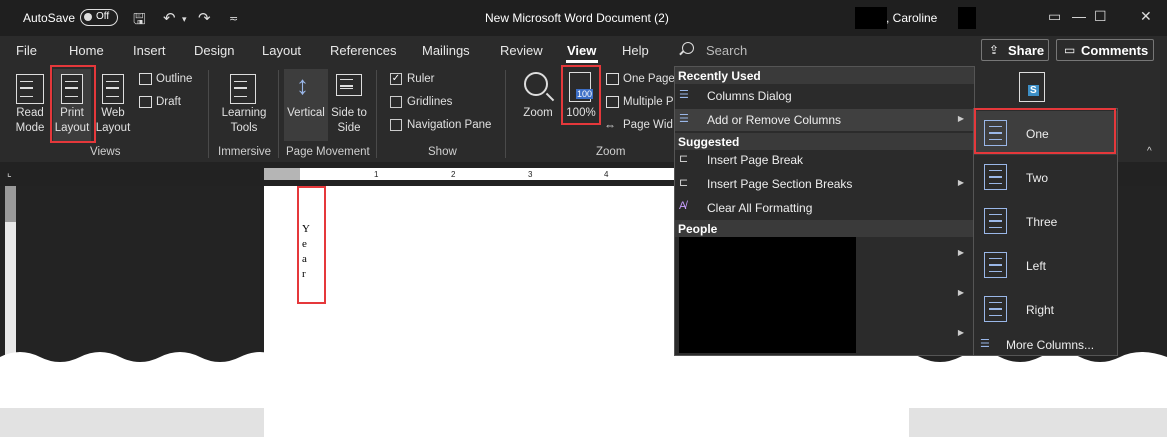 The height and width of the screenshot is (437, 1167). I want to click on column-option-two: Two, so click(1045, 177).